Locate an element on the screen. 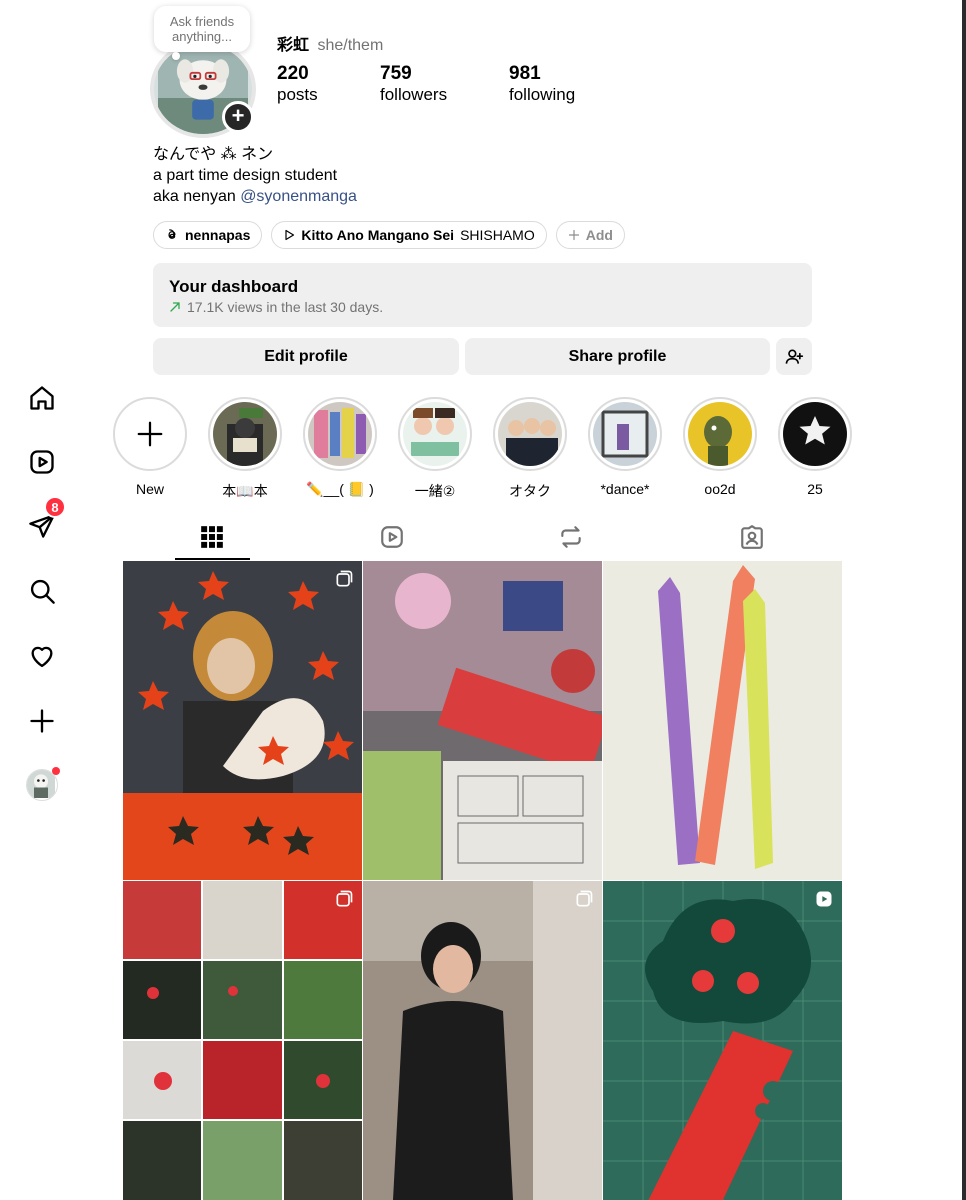 The image size is (966, 1200). highlight-label: *dance* is located at coordinates (625, 489).